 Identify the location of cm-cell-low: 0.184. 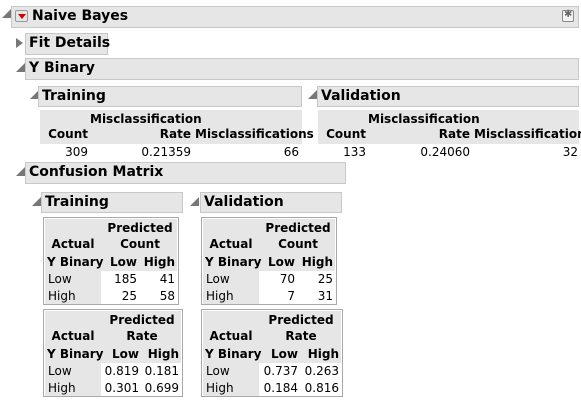
(280, 388).